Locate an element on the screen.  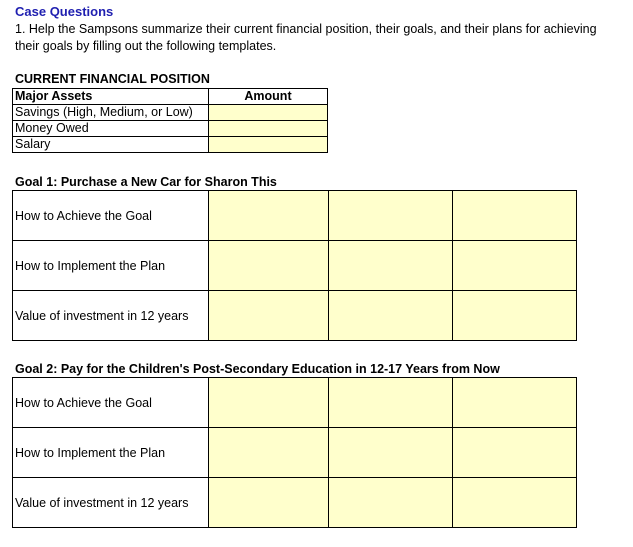
column-header-amount: Amount is located at coordinates (268, 96).